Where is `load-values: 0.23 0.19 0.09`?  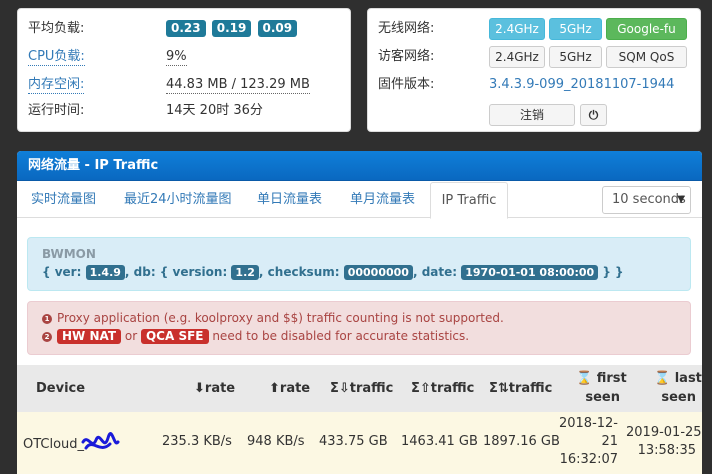 load-values: 0.23 0.19 0.09 is located at coordinates (232, 29).